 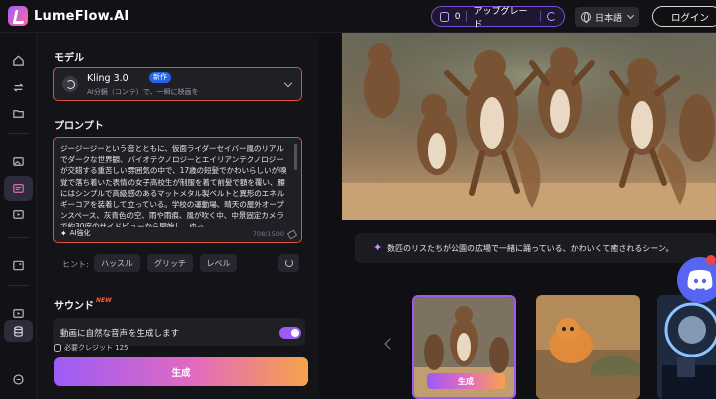 I want to click on thumbnail-cat-lizard, so click(x=588, y=347).